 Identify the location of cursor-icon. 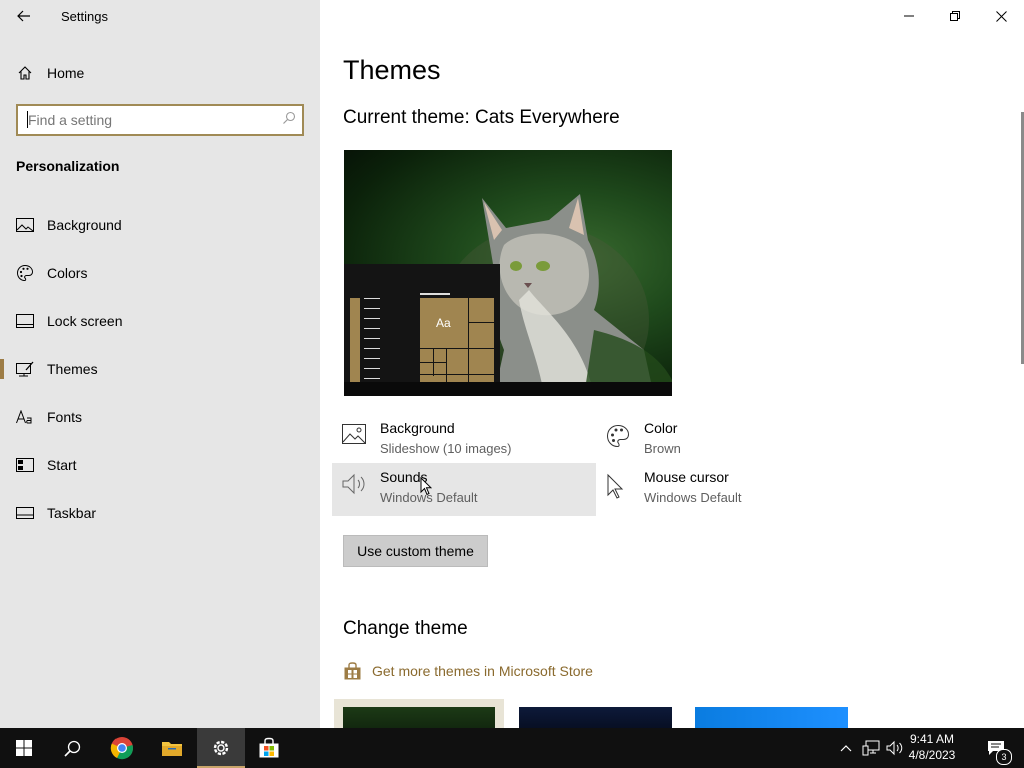
(616, 488).